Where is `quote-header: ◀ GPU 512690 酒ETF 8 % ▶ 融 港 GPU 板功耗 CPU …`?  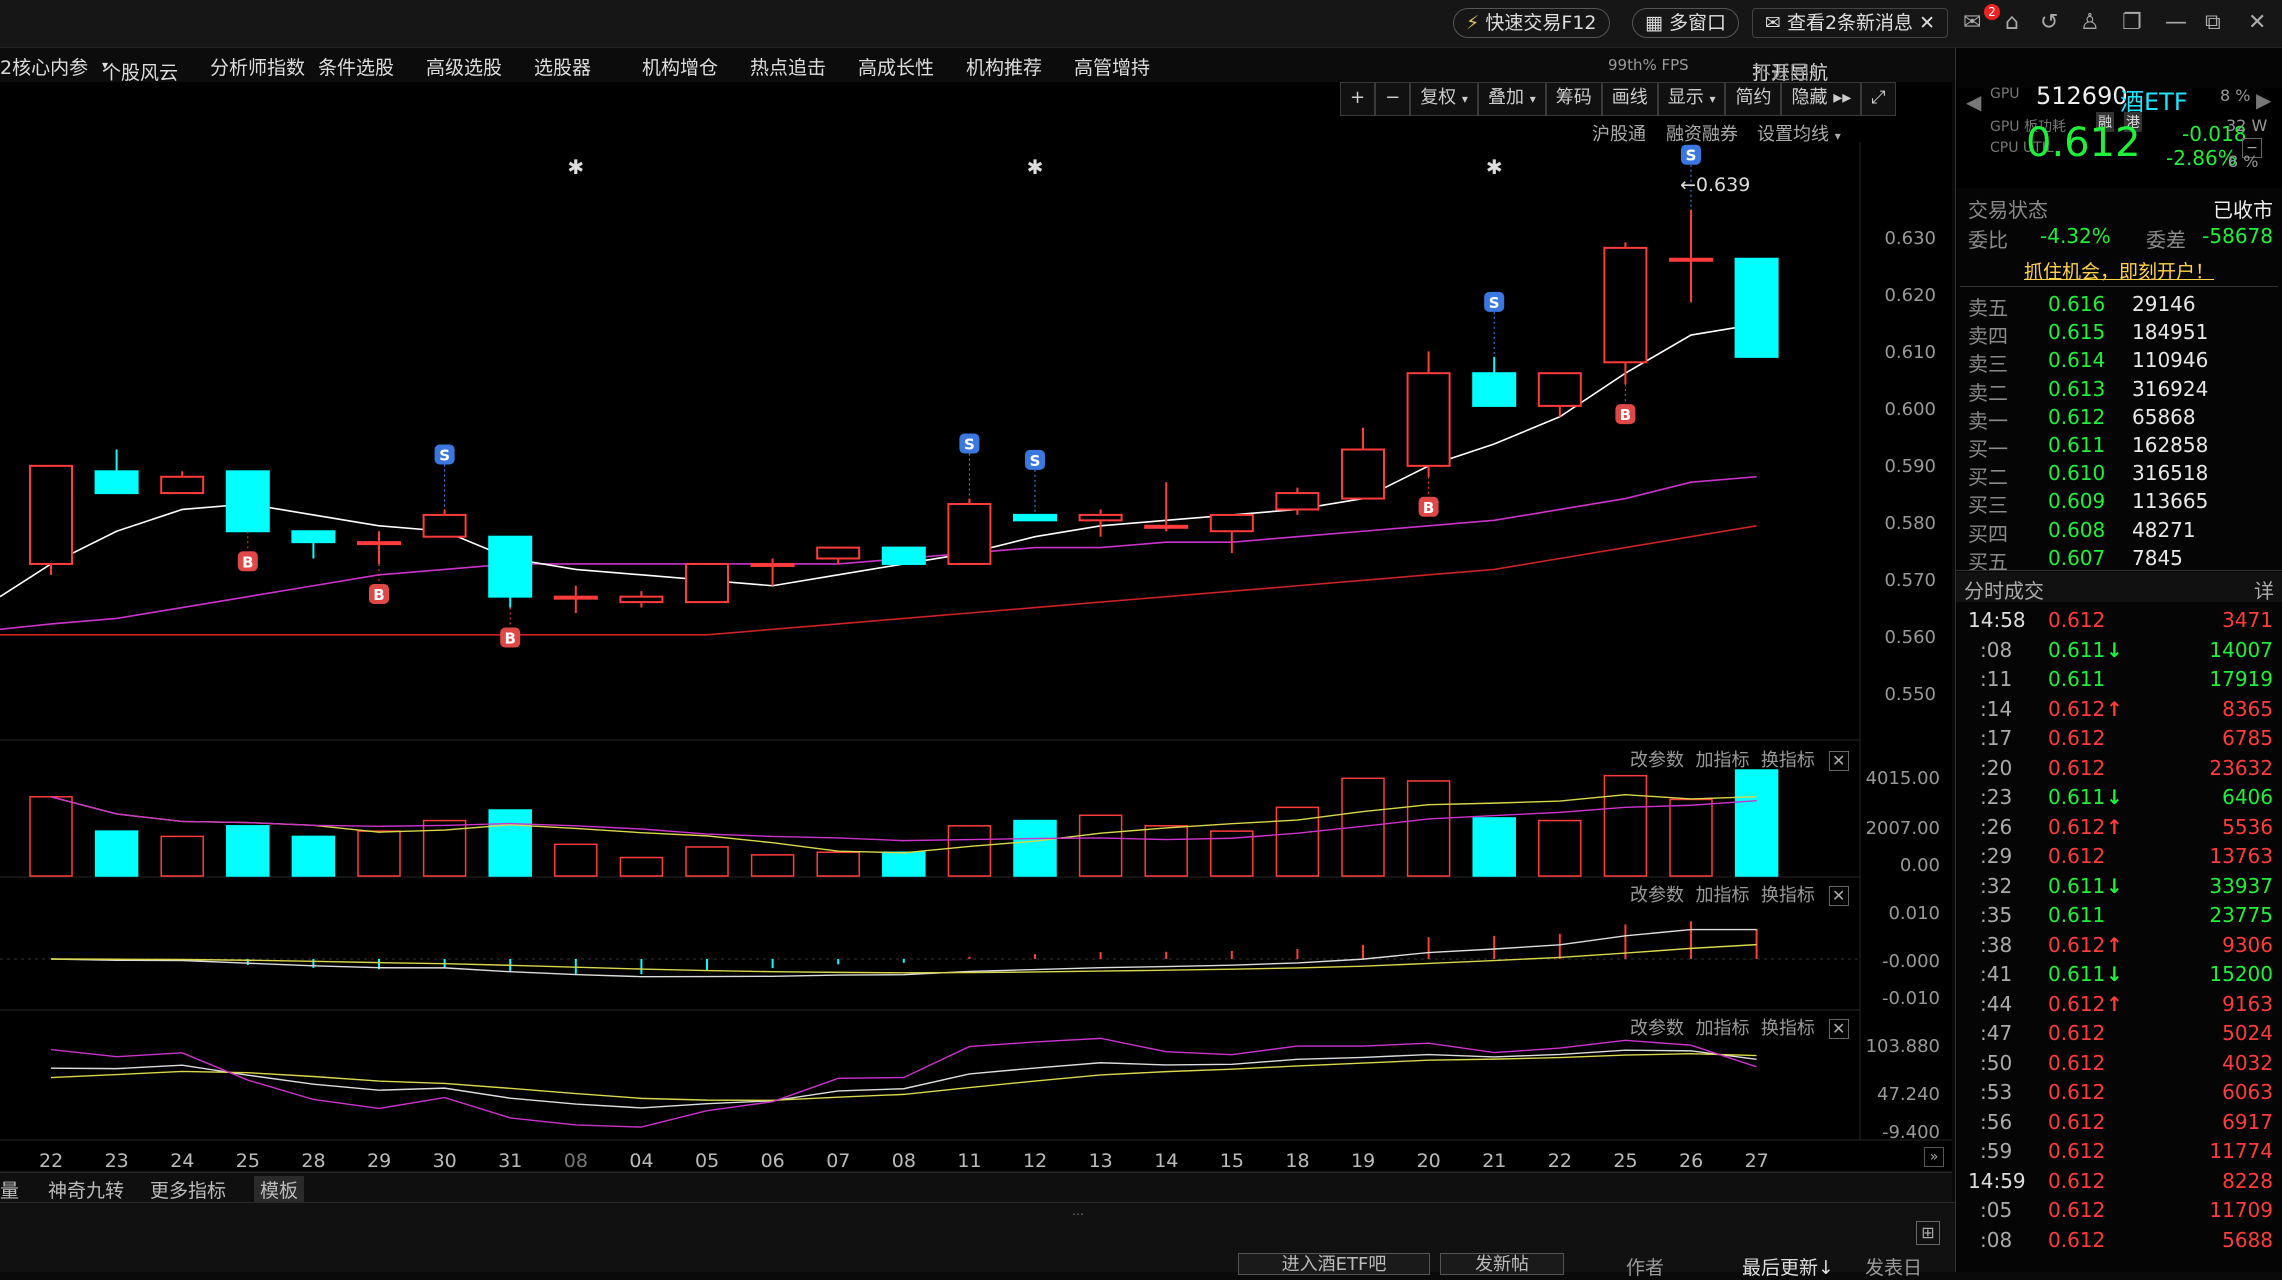
quote-header: ◀ GPU 512690 酒ETF 8 % ▶ 融 港 GPU 板功耗 CPU … is located at coordinates (2119, 135).